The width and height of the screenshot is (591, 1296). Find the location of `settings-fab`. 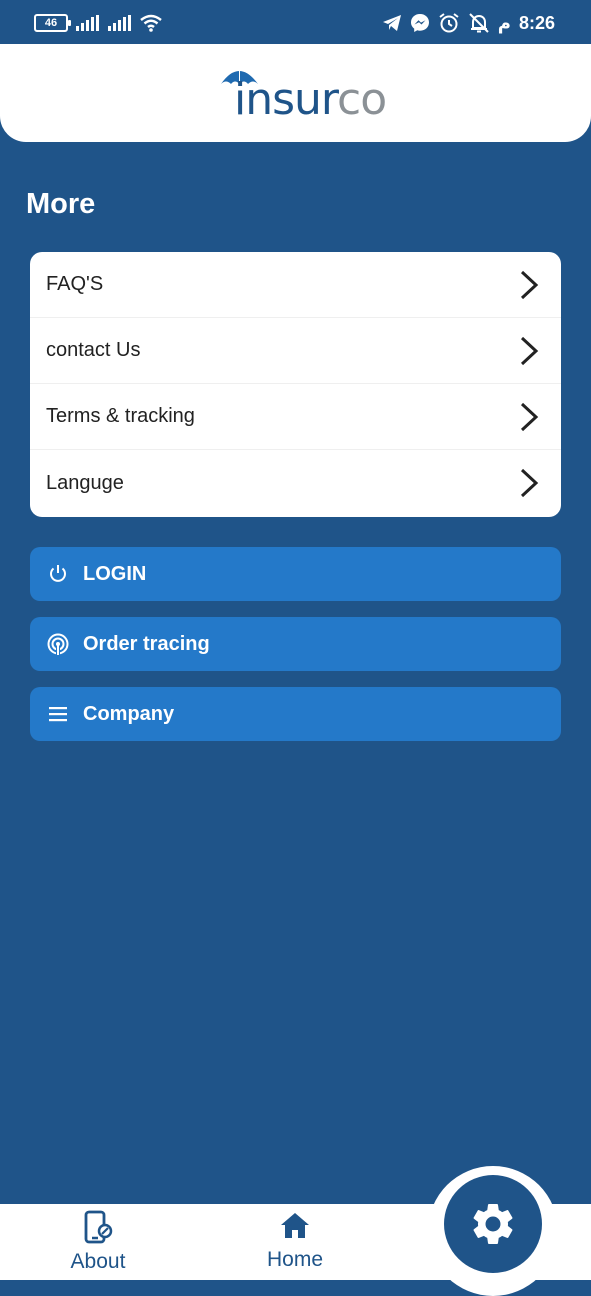

settings-fab is located at coordinates (493, 1224).